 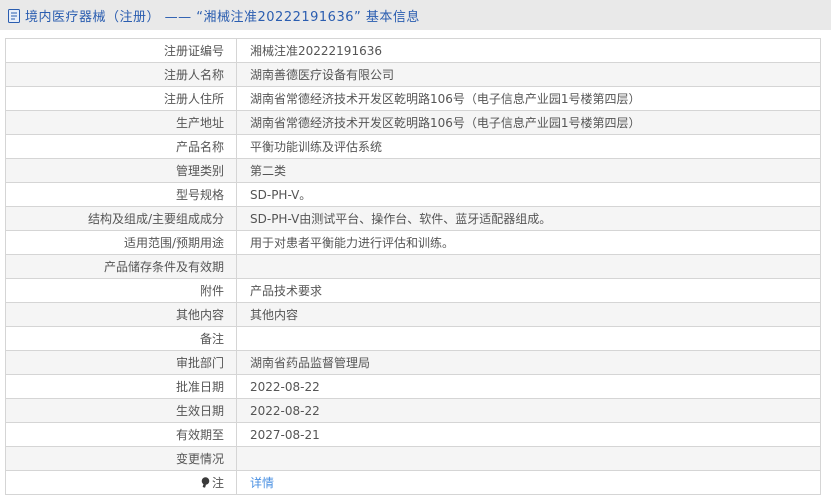 What do you see at coordinates (193, 51) in the screenshot?
I see `row-label: 注册证编号` at bounding box center [193, 51].